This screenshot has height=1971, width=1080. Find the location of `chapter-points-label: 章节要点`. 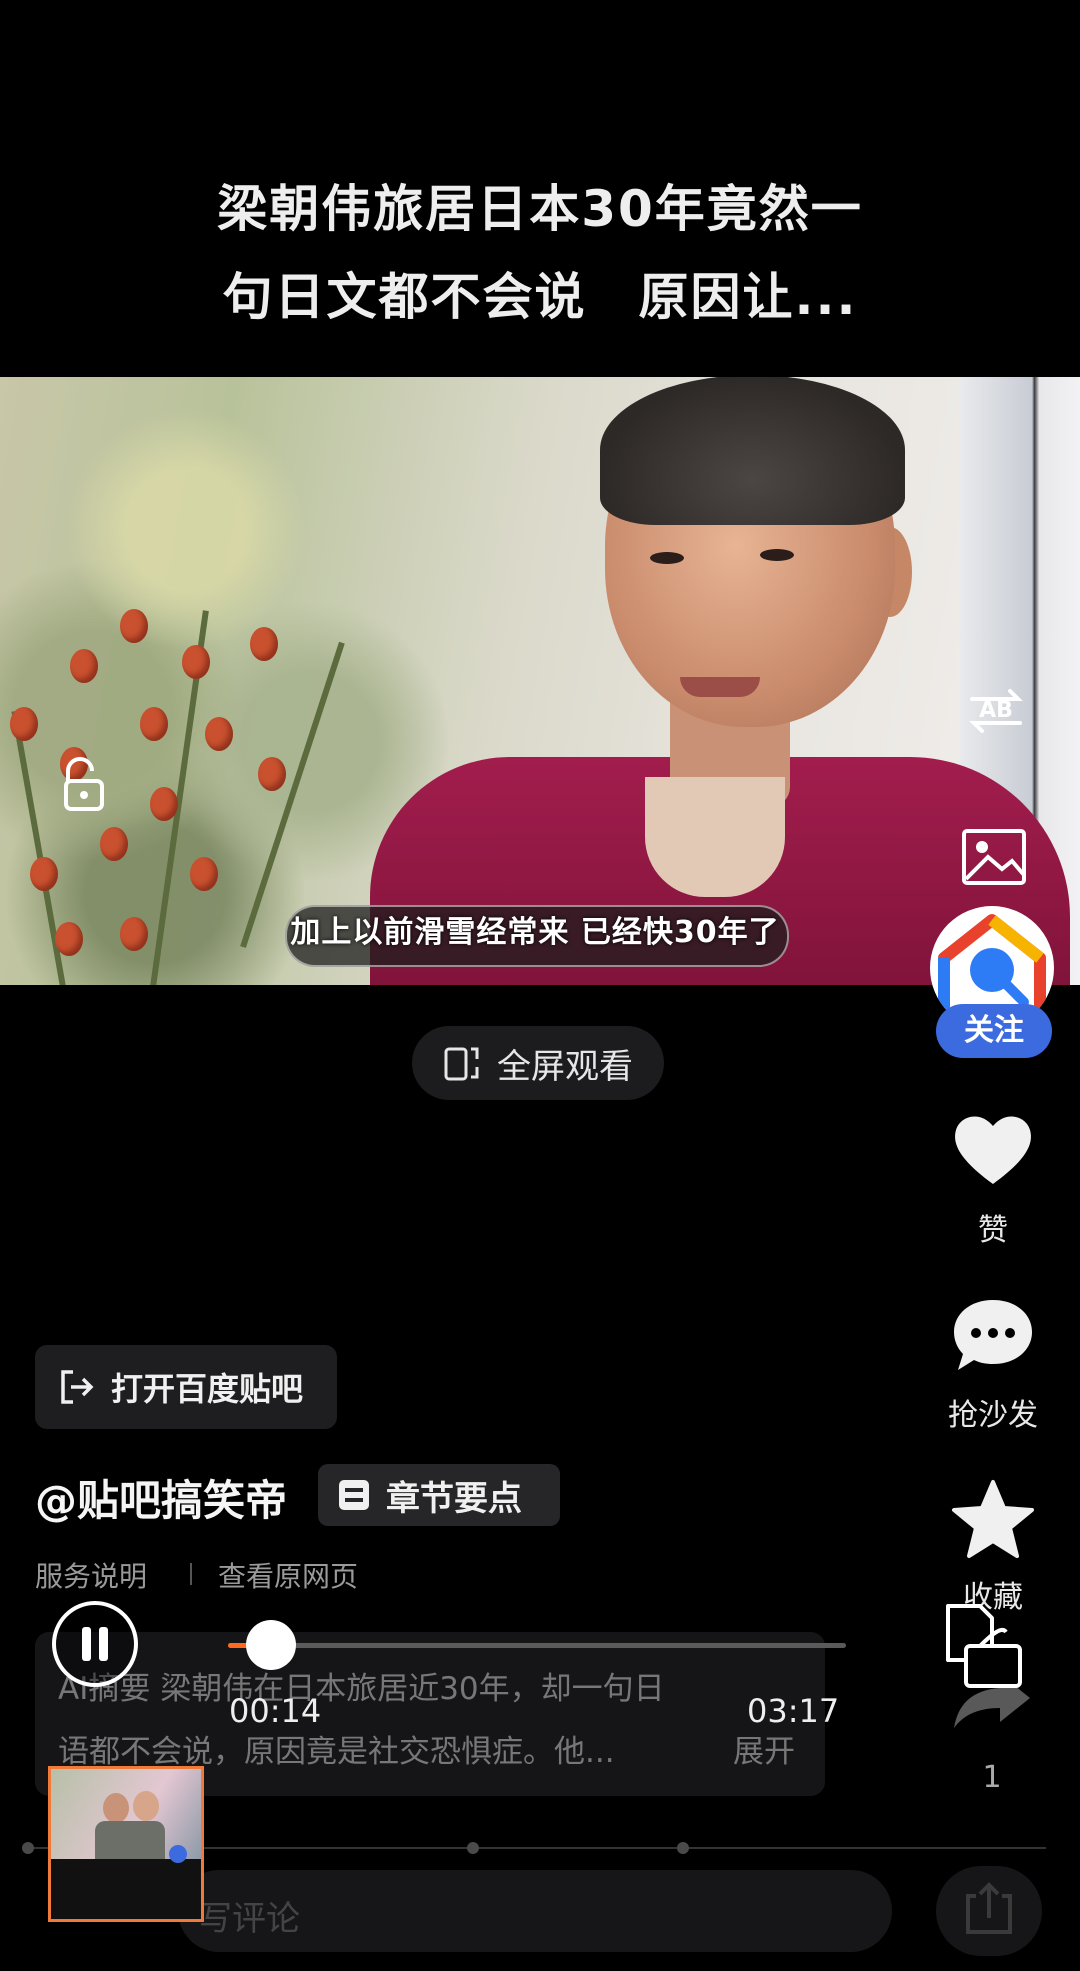

chapter-points-label: 章节要点 is located at coordinates (454, 1498).